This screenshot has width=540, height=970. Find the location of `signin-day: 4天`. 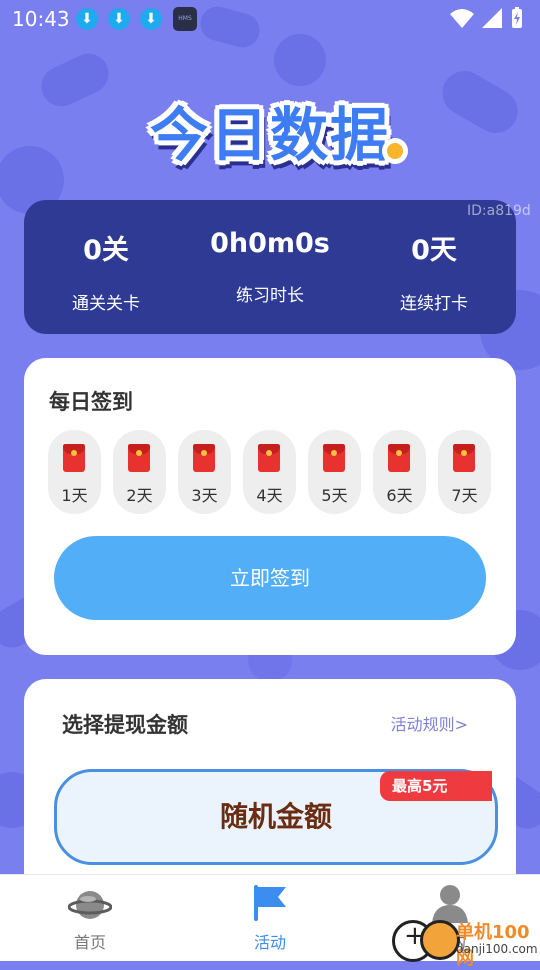

signin-day: 4天 is located at coordinates (269, 472).